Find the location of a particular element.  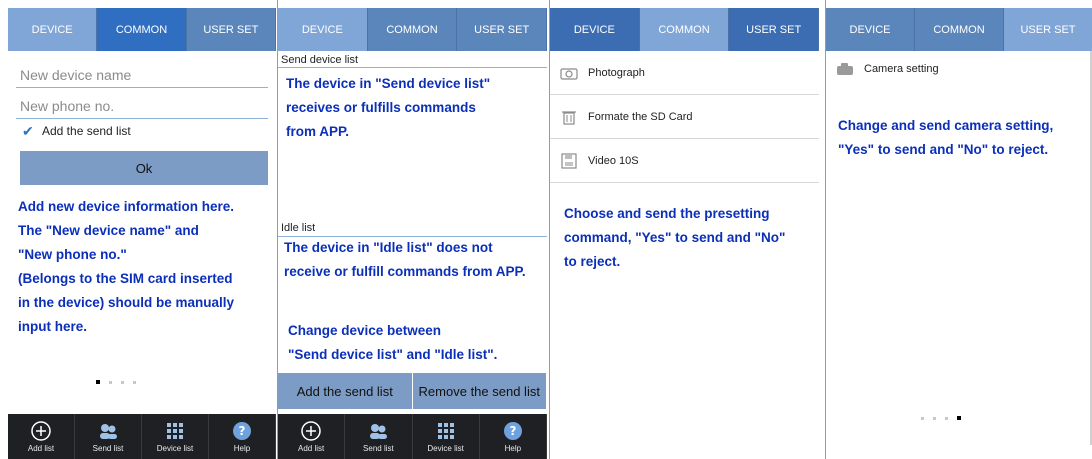

help-line: (Belongs to the SIM card inserted is located at coordinates (125, 278).